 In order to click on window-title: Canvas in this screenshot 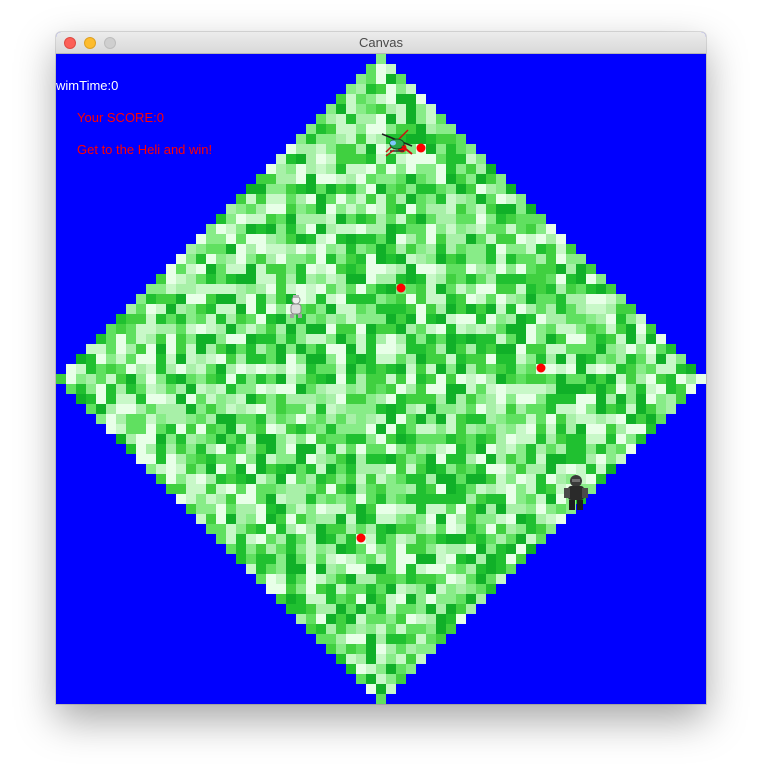, I will do `click(381, 42)`.